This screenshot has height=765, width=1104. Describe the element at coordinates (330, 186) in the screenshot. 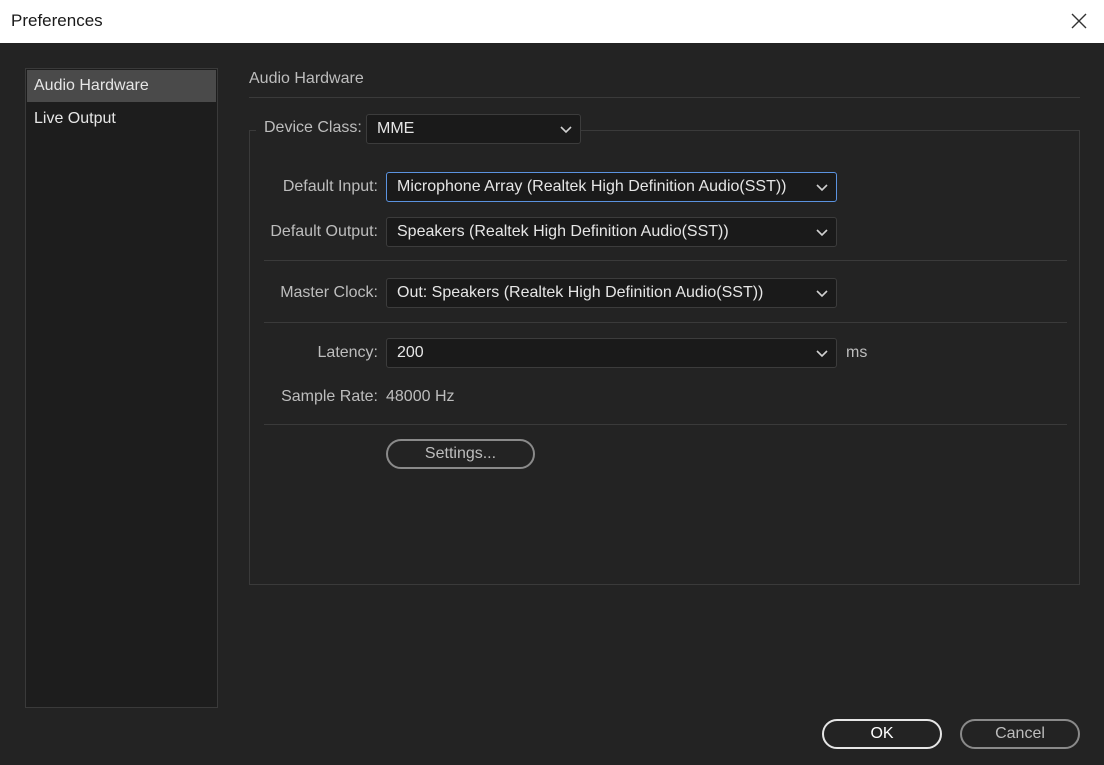

I see `default-input-label: Default Input:` at that location.